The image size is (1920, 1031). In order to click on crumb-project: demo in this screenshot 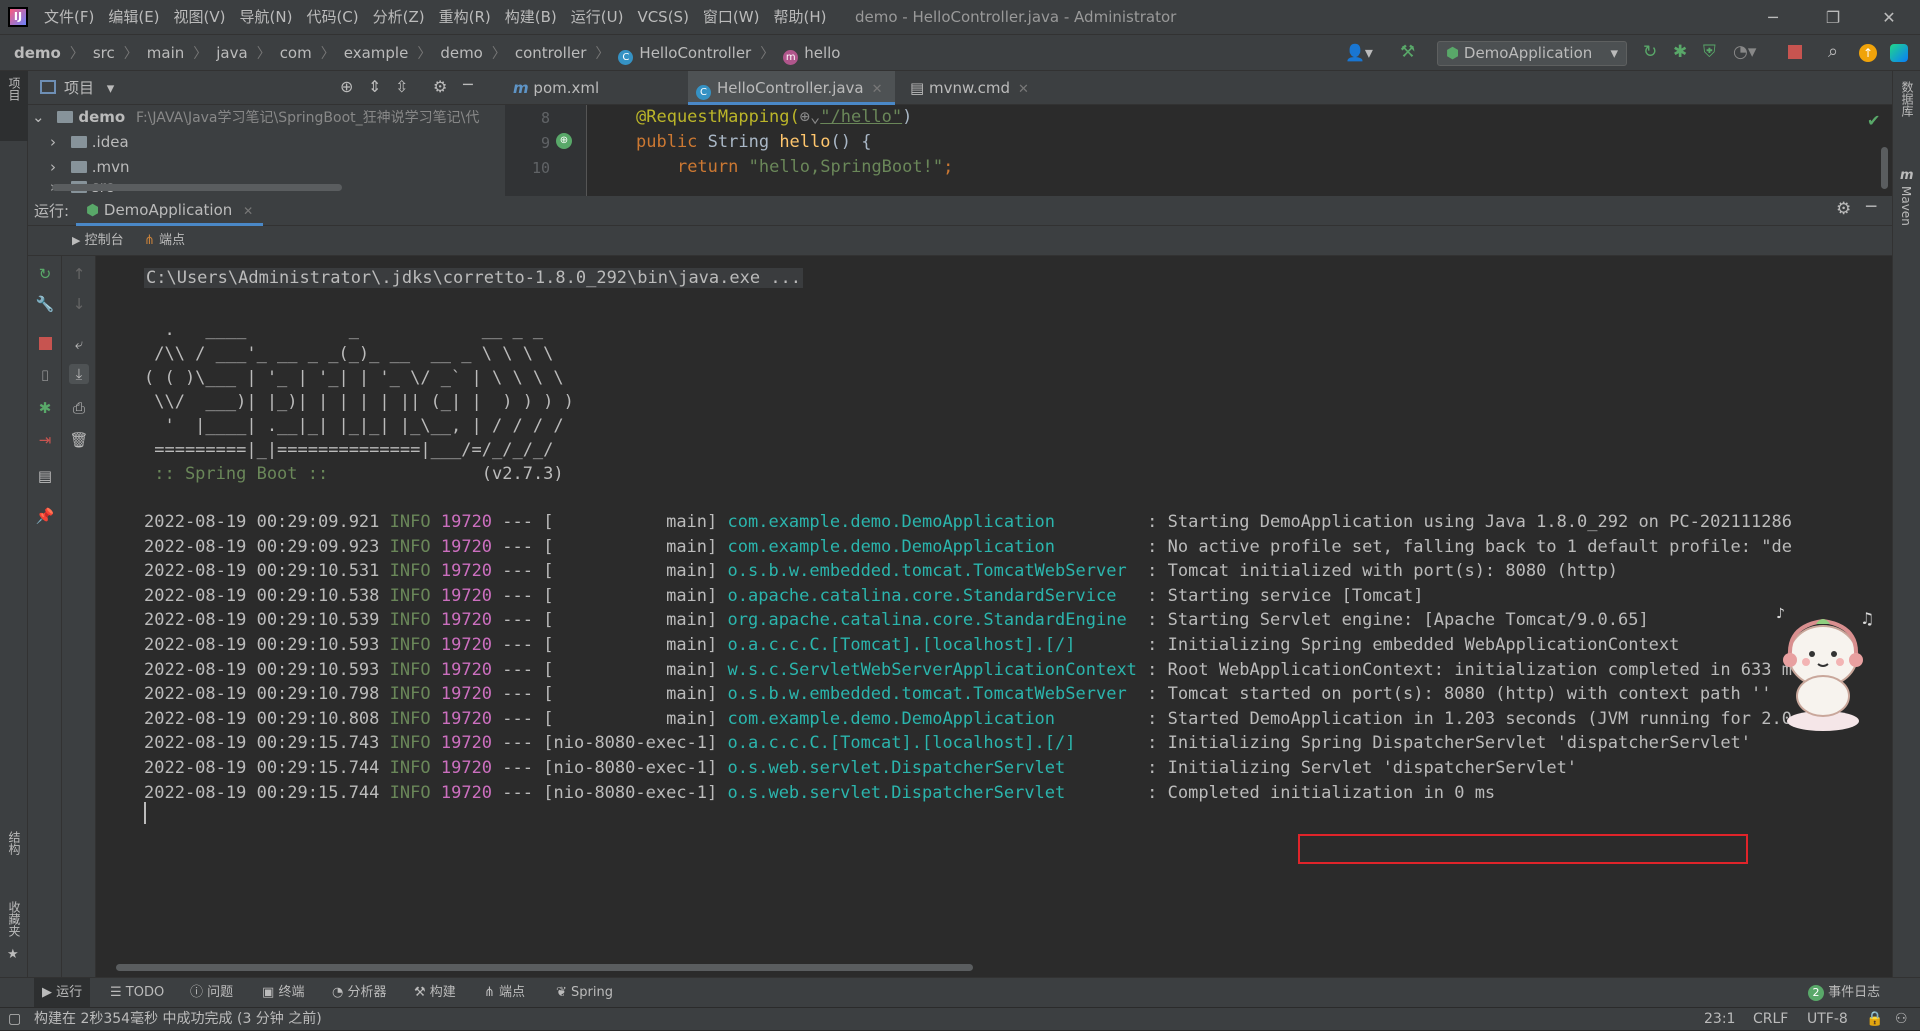, I will do `click(37, 53)`.